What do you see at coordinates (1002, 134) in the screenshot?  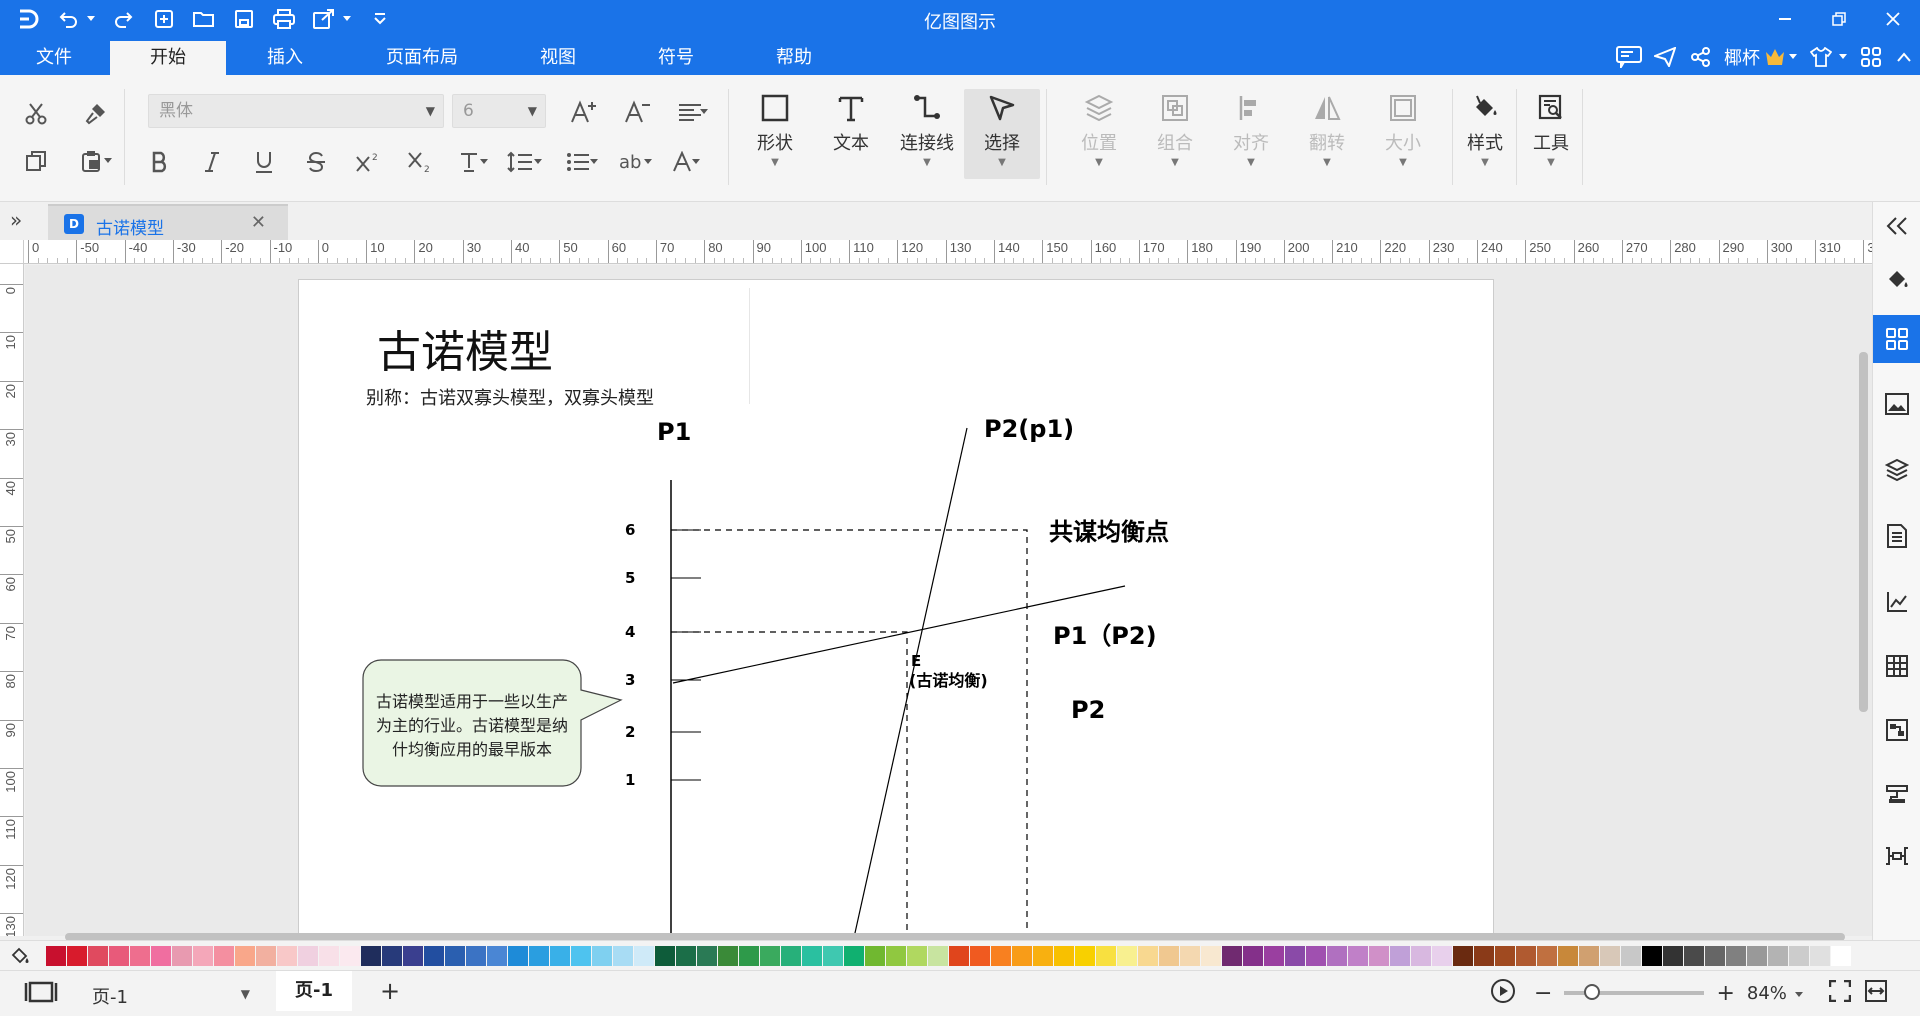 I see `select-tool-button: 选择 ▼` at bounding box center [1002, 134].